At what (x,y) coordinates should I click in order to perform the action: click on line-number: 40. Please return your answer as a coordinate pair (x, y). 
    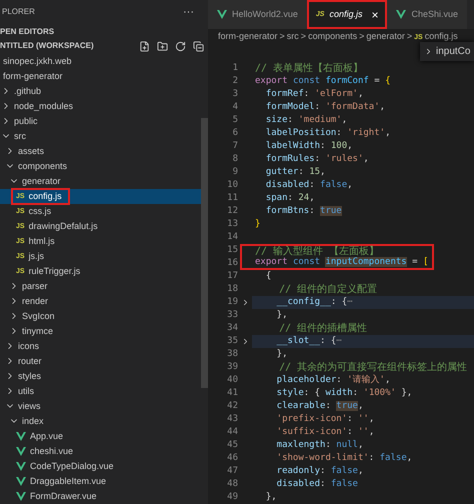
    Looking at the image, I should click on (232, 380).